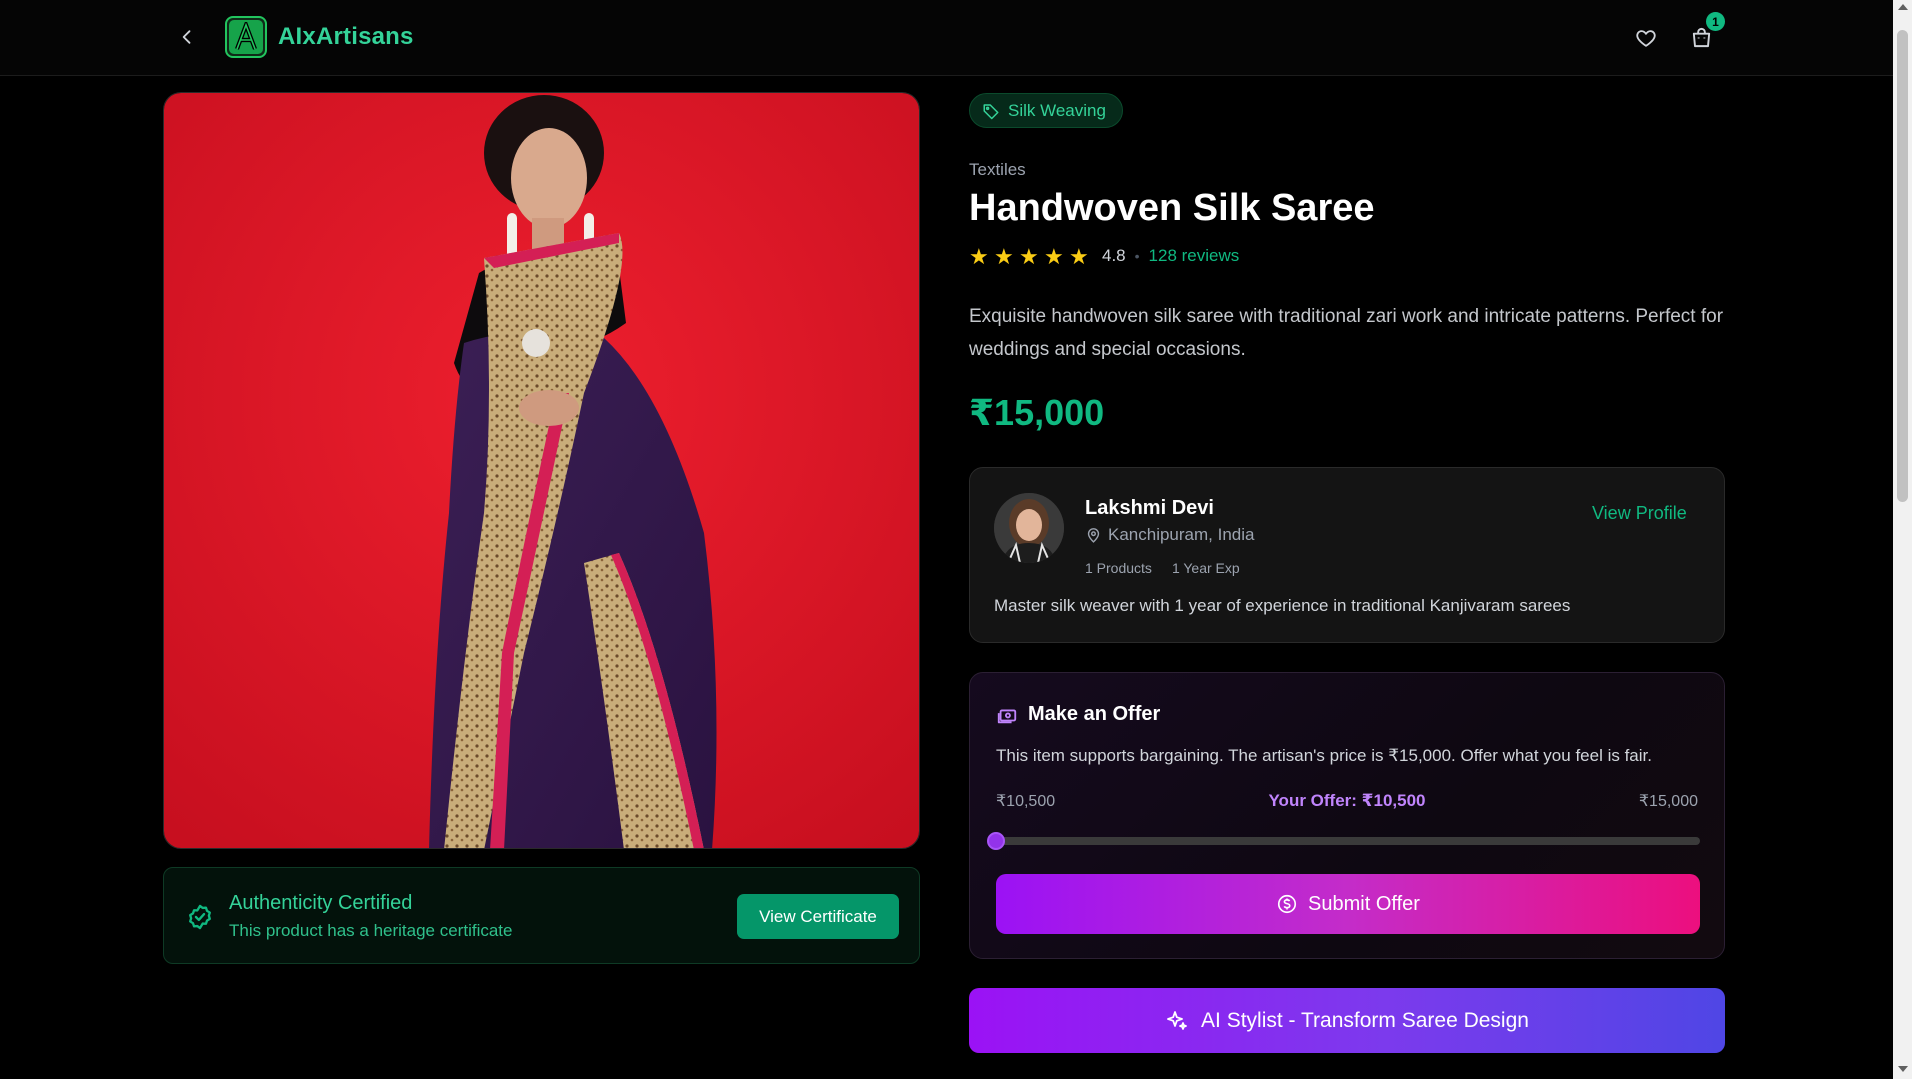  I want to click on verified-badge-icon, so click(200, 917).